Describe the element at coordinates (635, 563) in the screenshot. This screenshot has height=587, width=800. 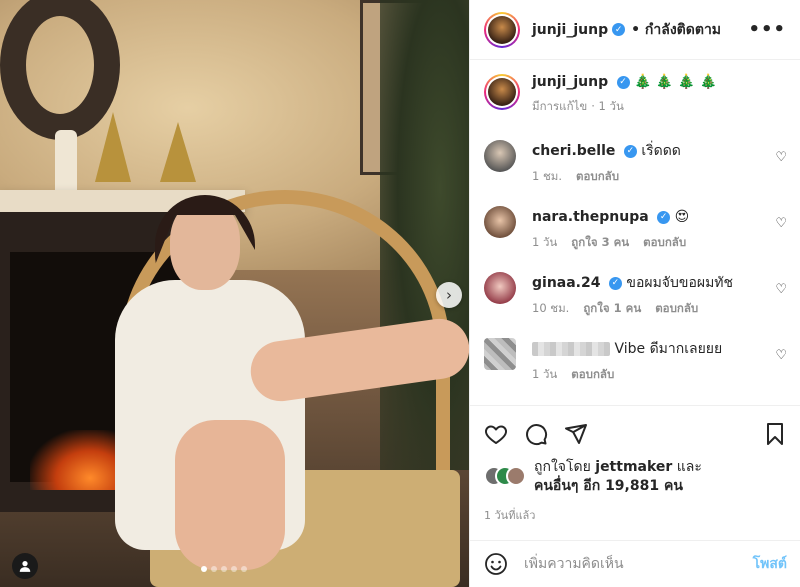
I see `add-comment-bar: เพิ่มความคิดเห็น โพสต์` at that location.